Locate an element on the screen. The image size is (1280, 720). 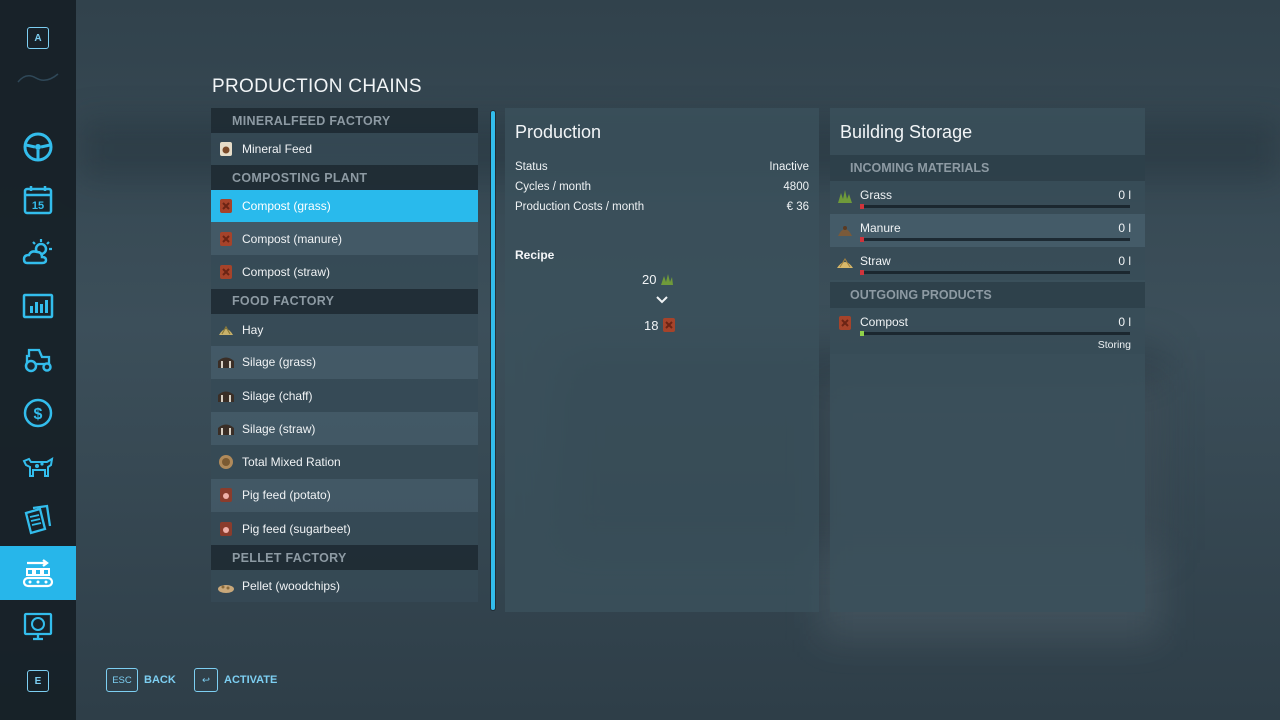
recipe-output-amount: 18 is located at coordinates (651, 325).